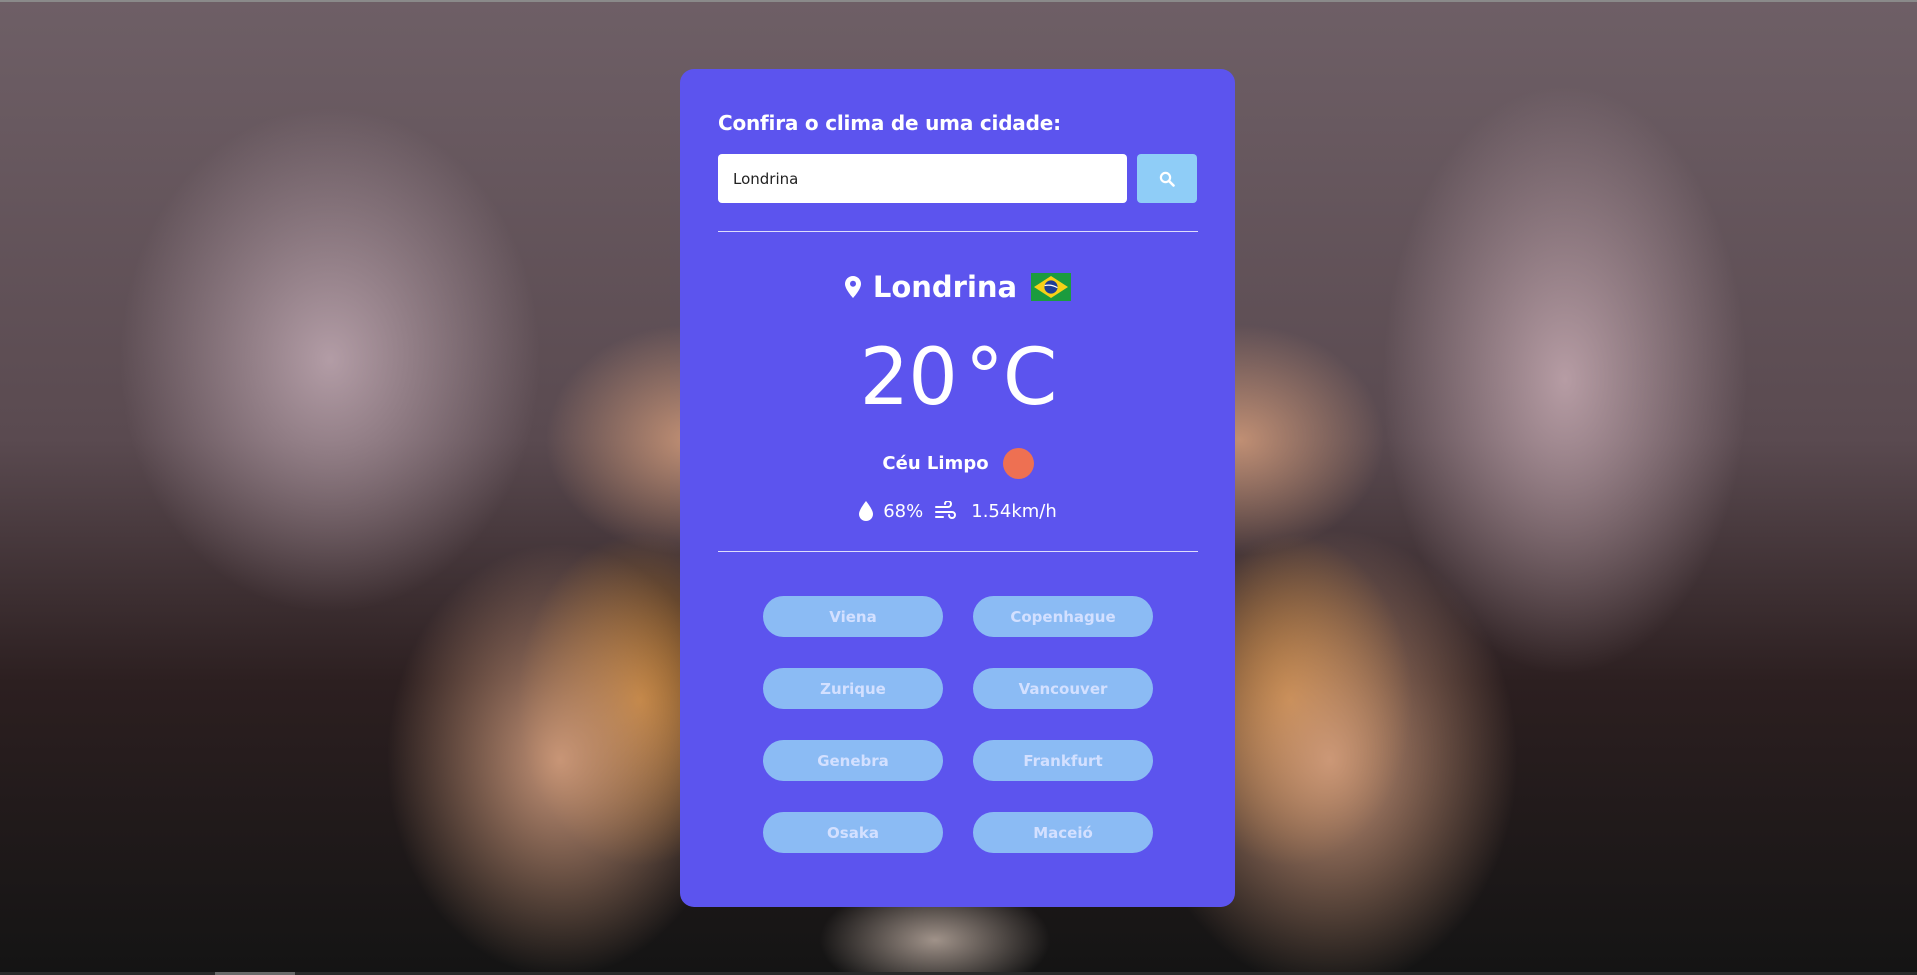 The width and height of the screenshot is (1917, 975). Describe the element at coordinates (853, 616) in the screenshot. I see `suggested-city-button: Viena` at that location.